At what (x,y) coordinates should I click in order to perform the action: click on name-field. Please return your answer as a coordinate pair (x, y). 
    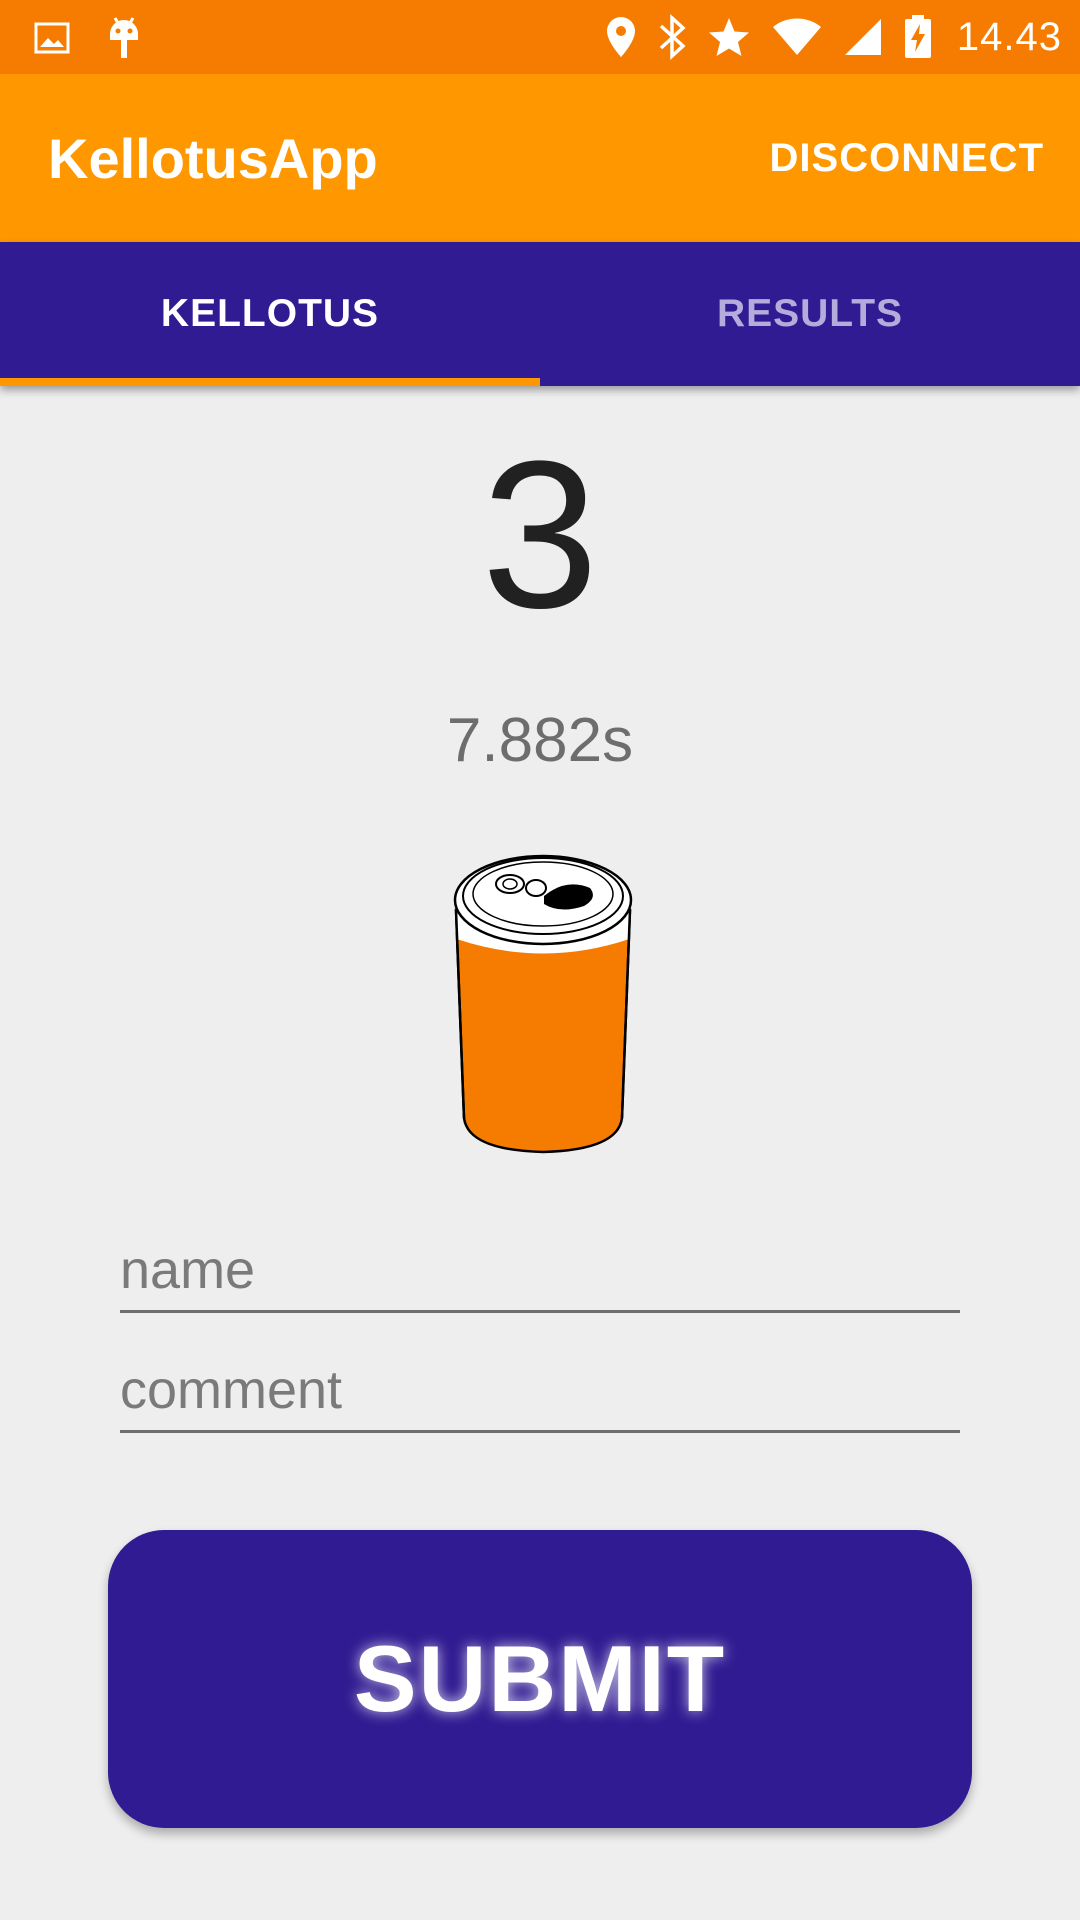
    Looking at the image, I should click on (540, 1271).